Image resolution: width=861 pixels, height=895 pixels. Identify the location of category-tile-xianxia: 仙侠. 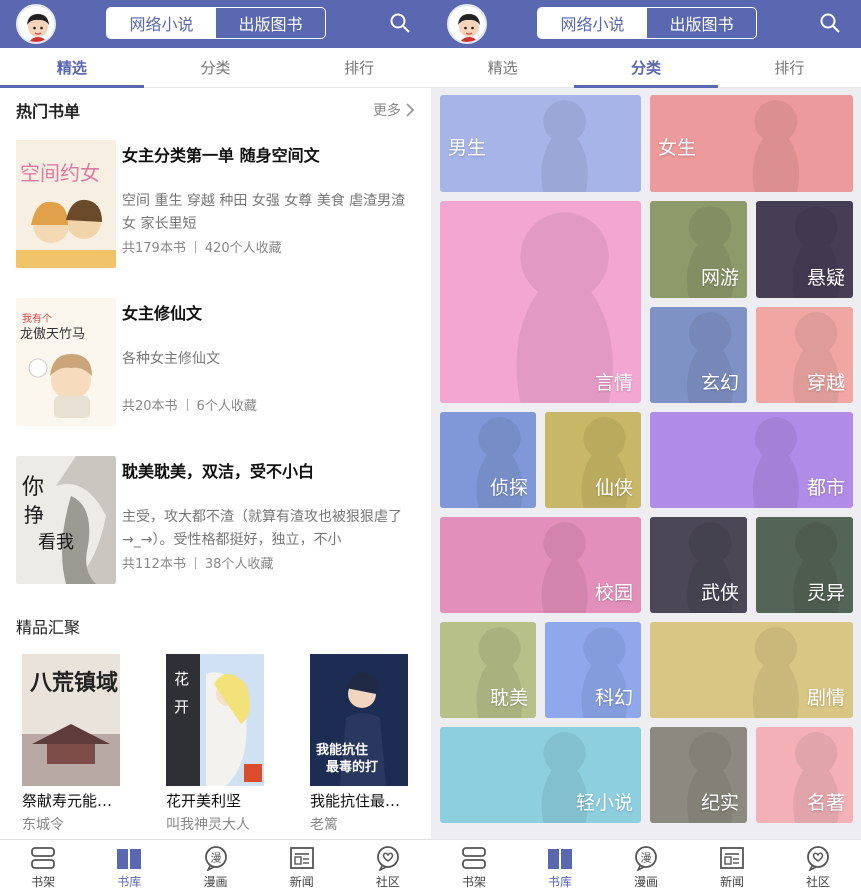
(593, 460).